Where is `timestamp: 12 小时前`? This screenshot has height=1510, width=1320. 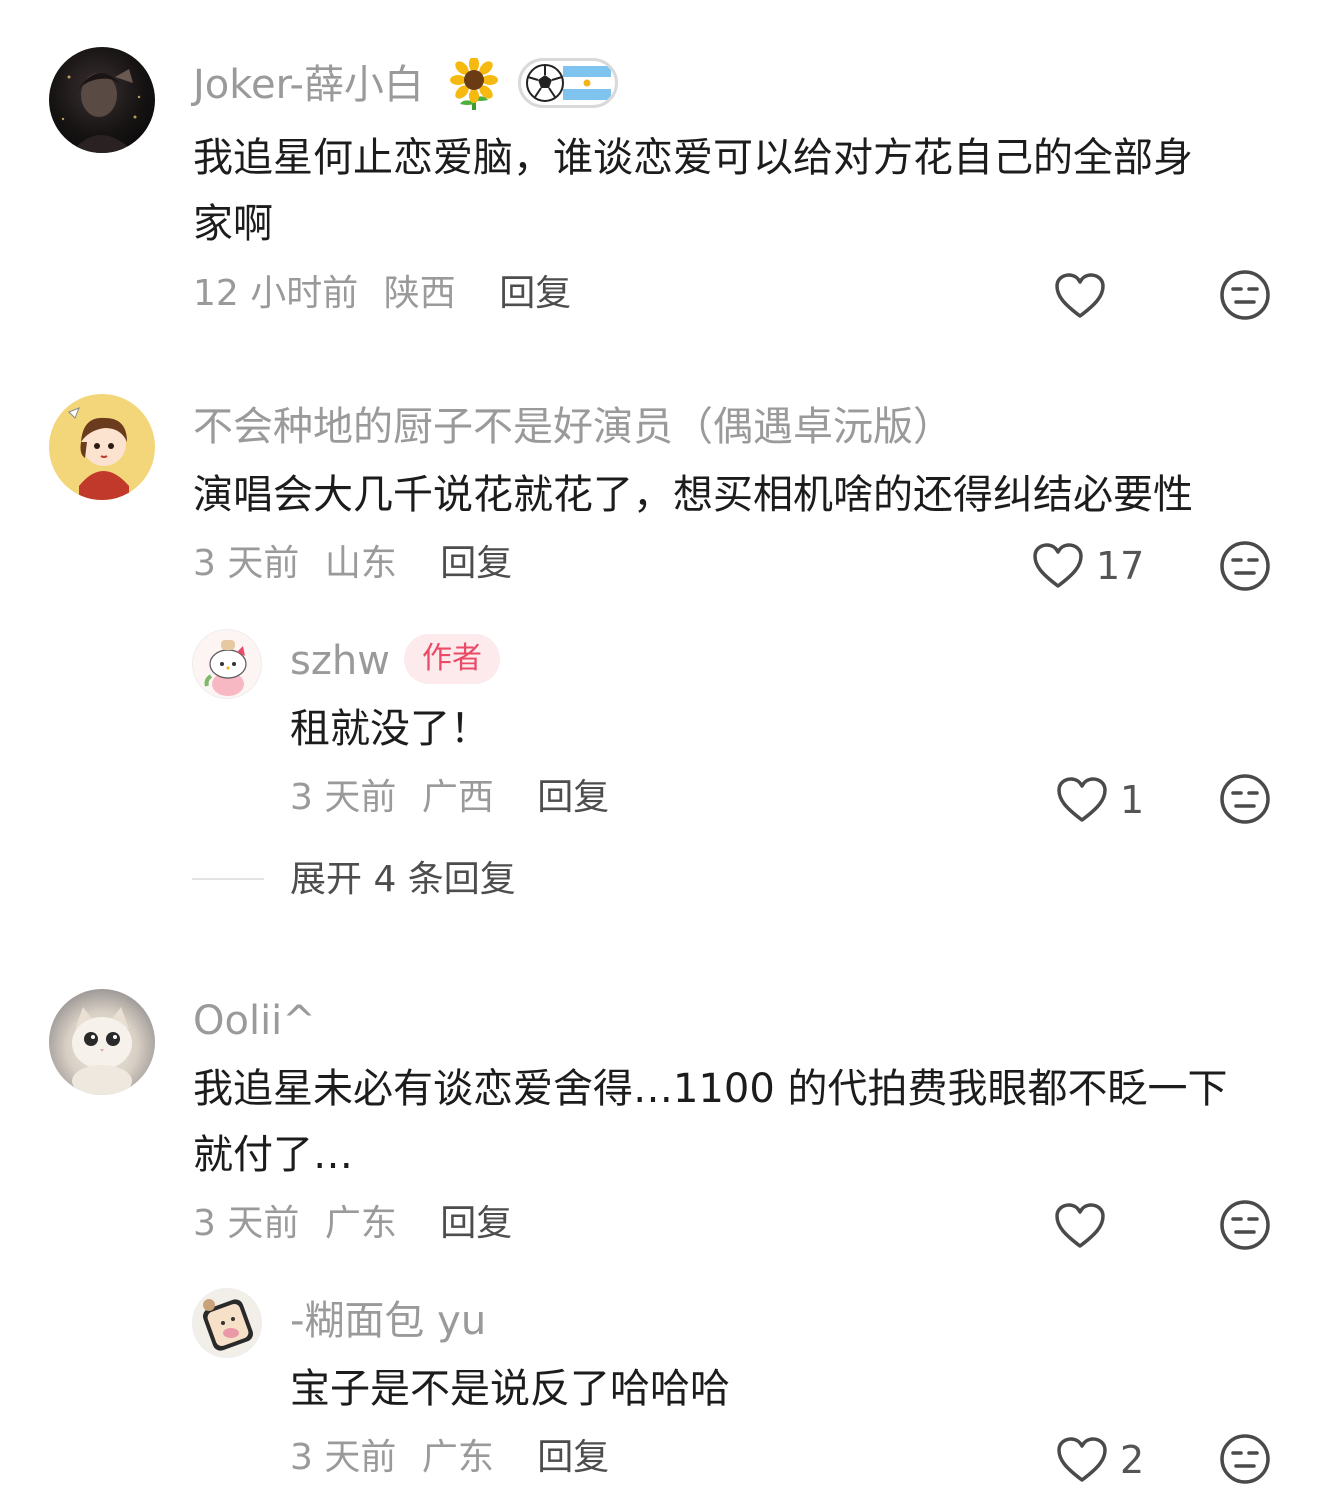 timestamp: 12 小时前 is located at coordinates (276, 293).